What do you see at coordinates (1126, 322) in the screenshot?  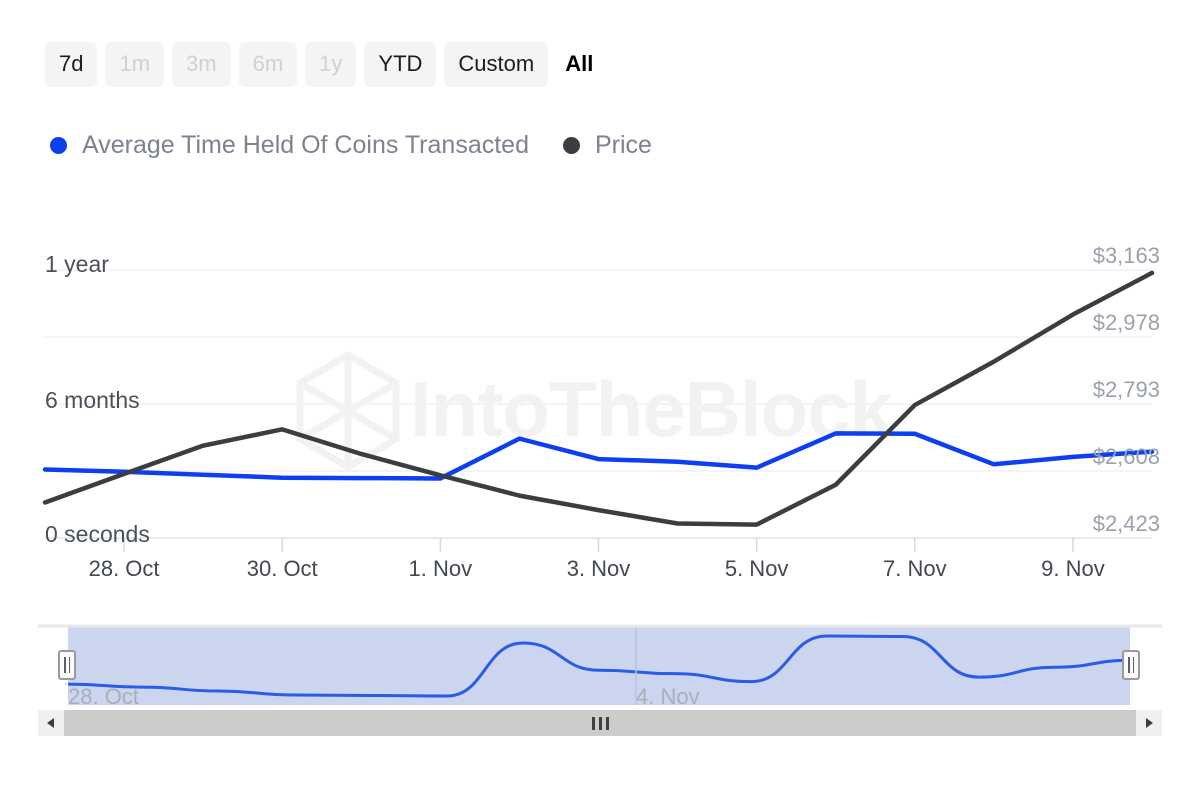 I see `right-axis-label: $2,978` at bounding box center [1126, 322].